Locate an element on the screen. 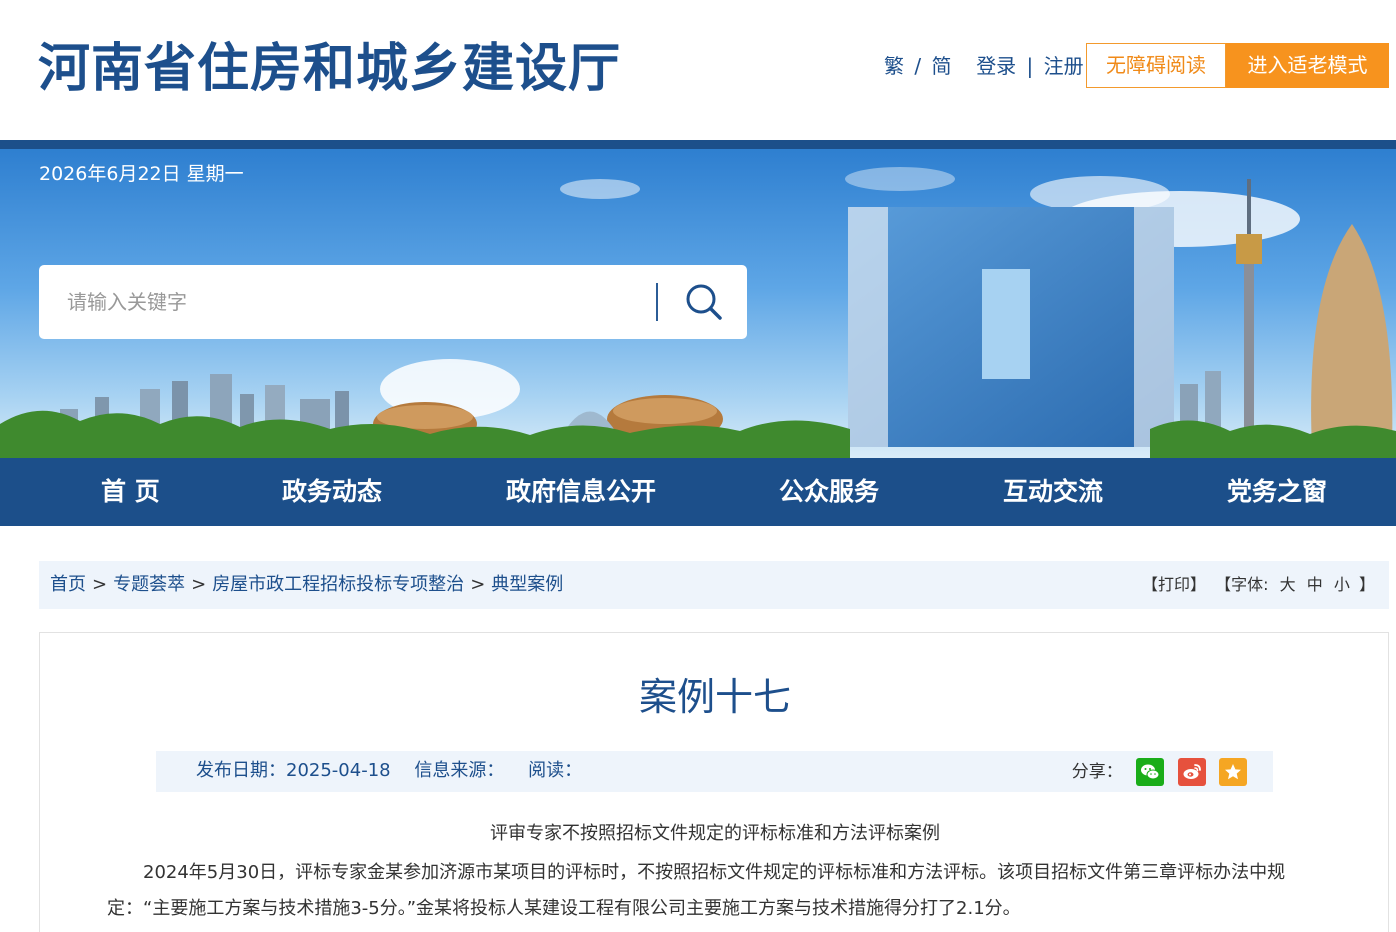  search-input is located at coordinates (367, 302).